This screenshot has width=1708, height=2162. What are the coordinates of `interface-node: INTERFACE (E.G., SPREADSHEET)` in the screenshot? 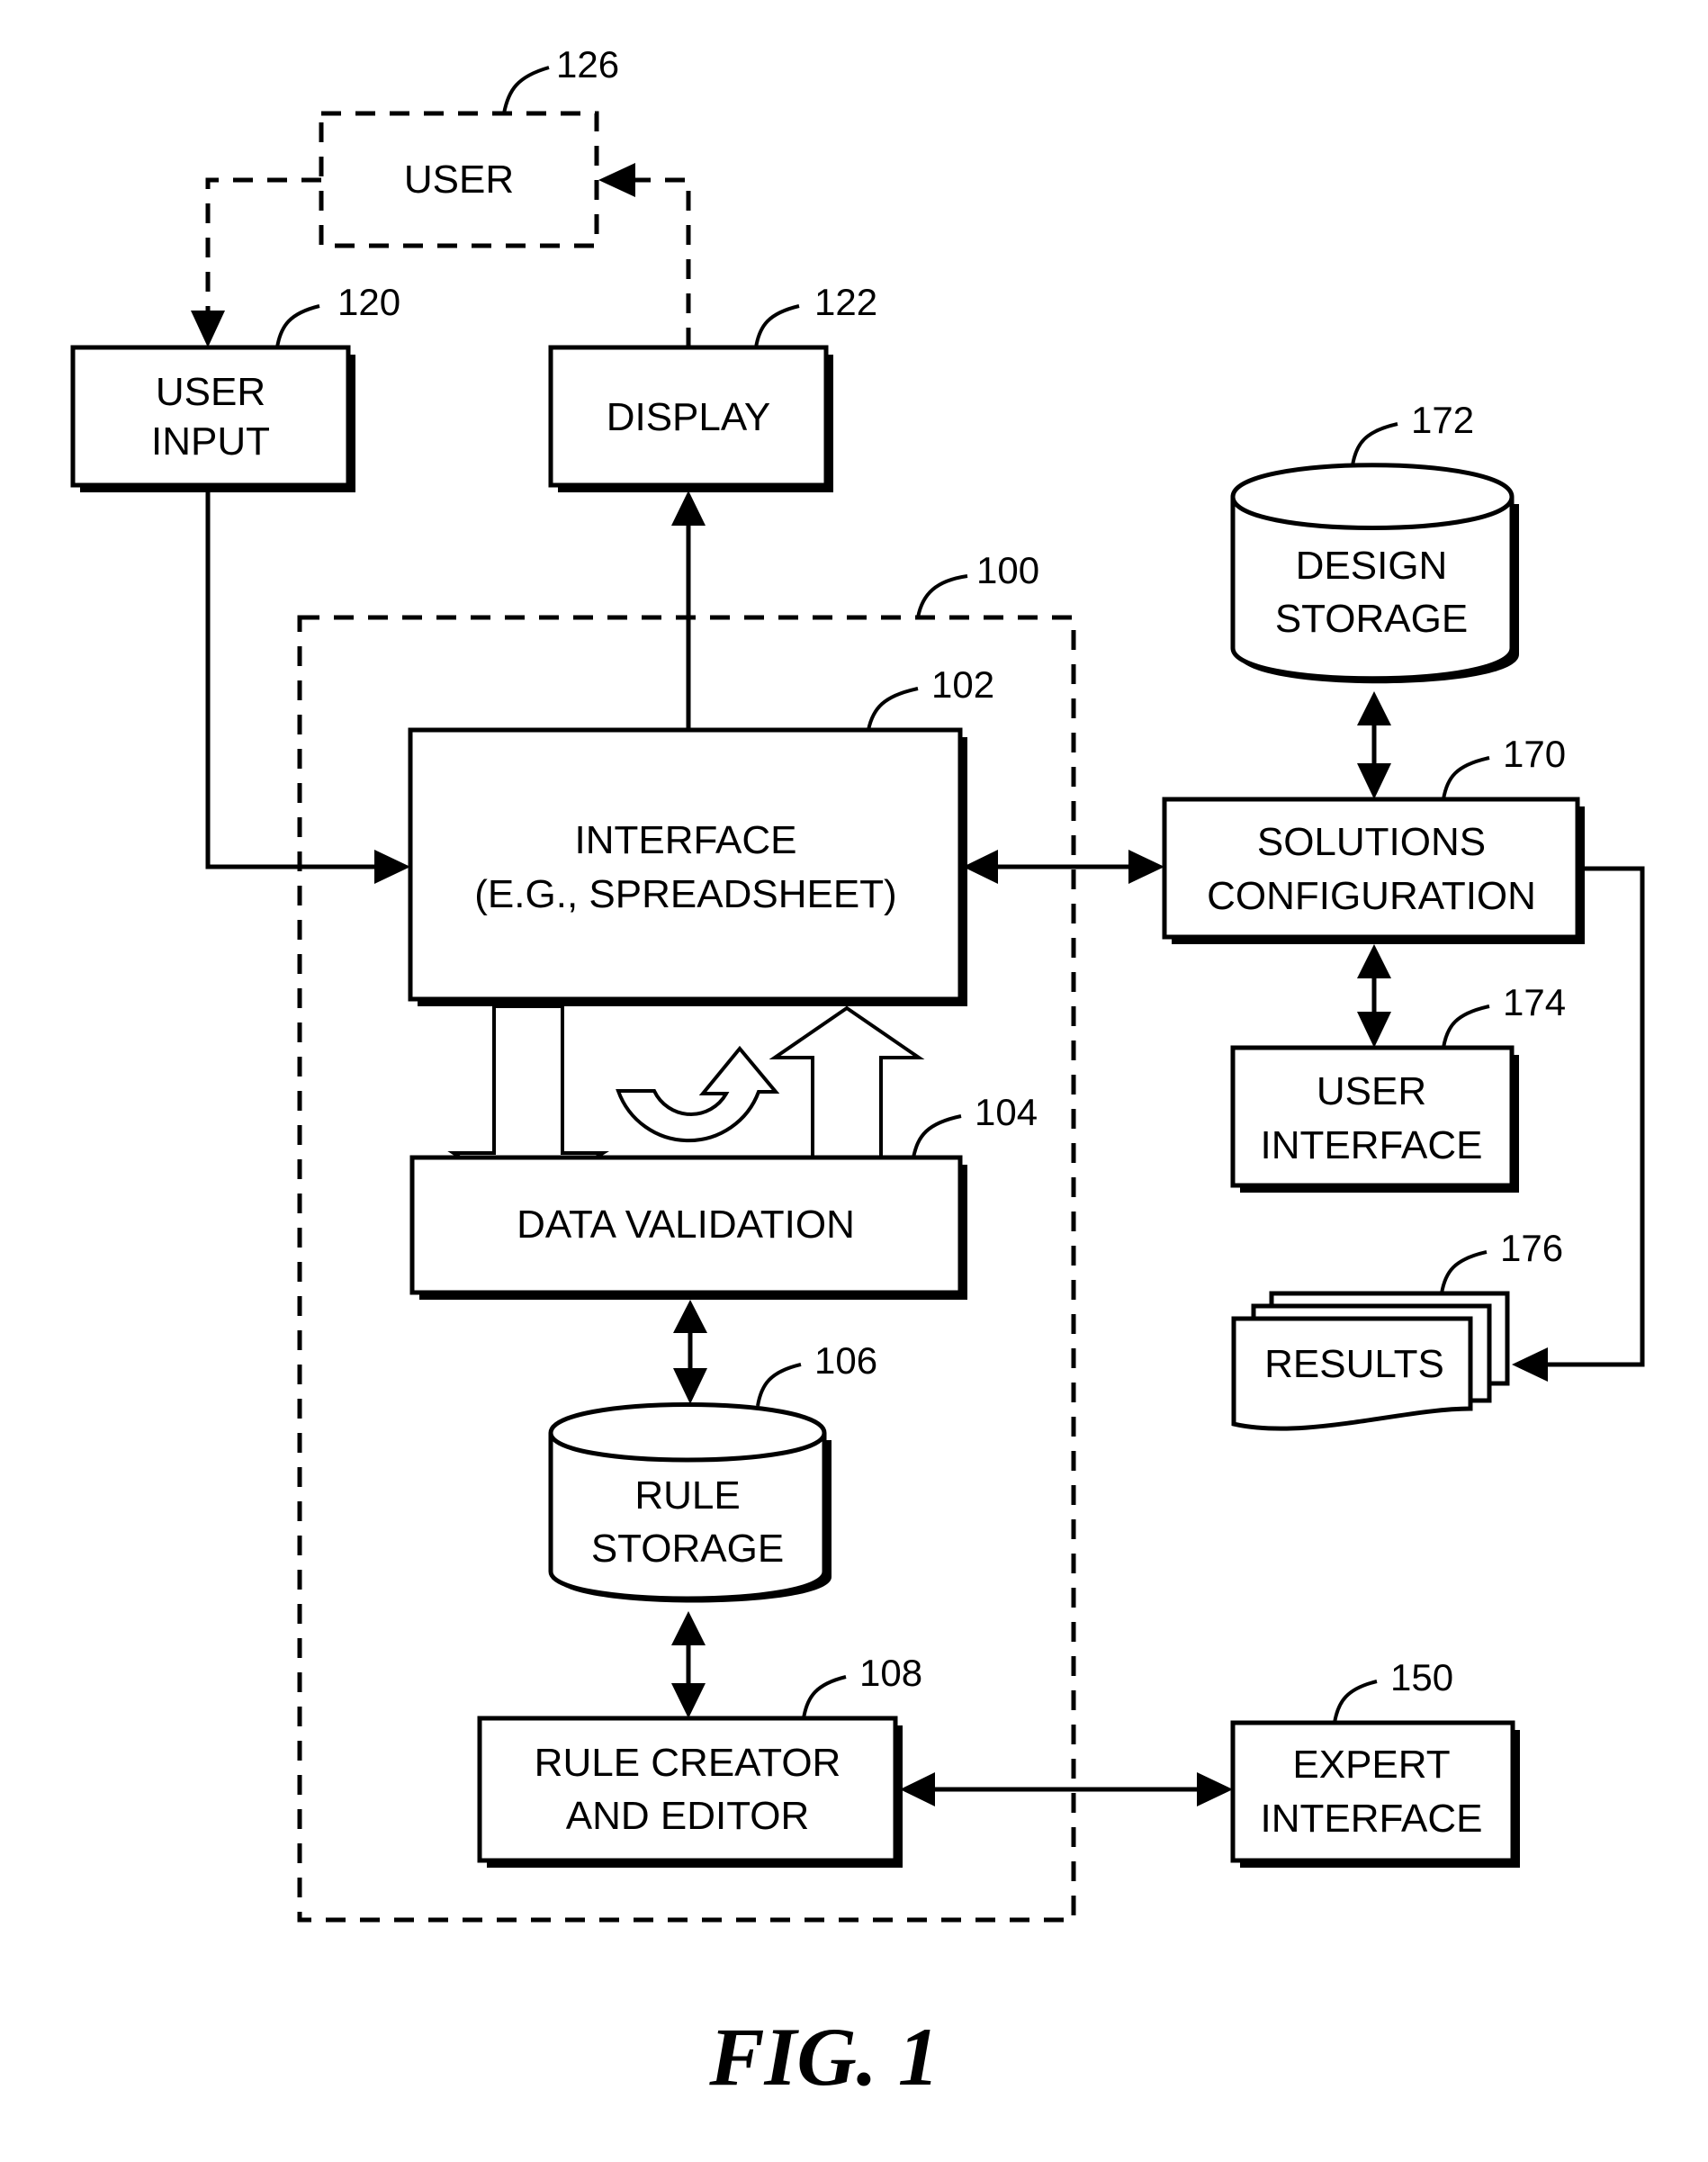 It's located at (687, 867).